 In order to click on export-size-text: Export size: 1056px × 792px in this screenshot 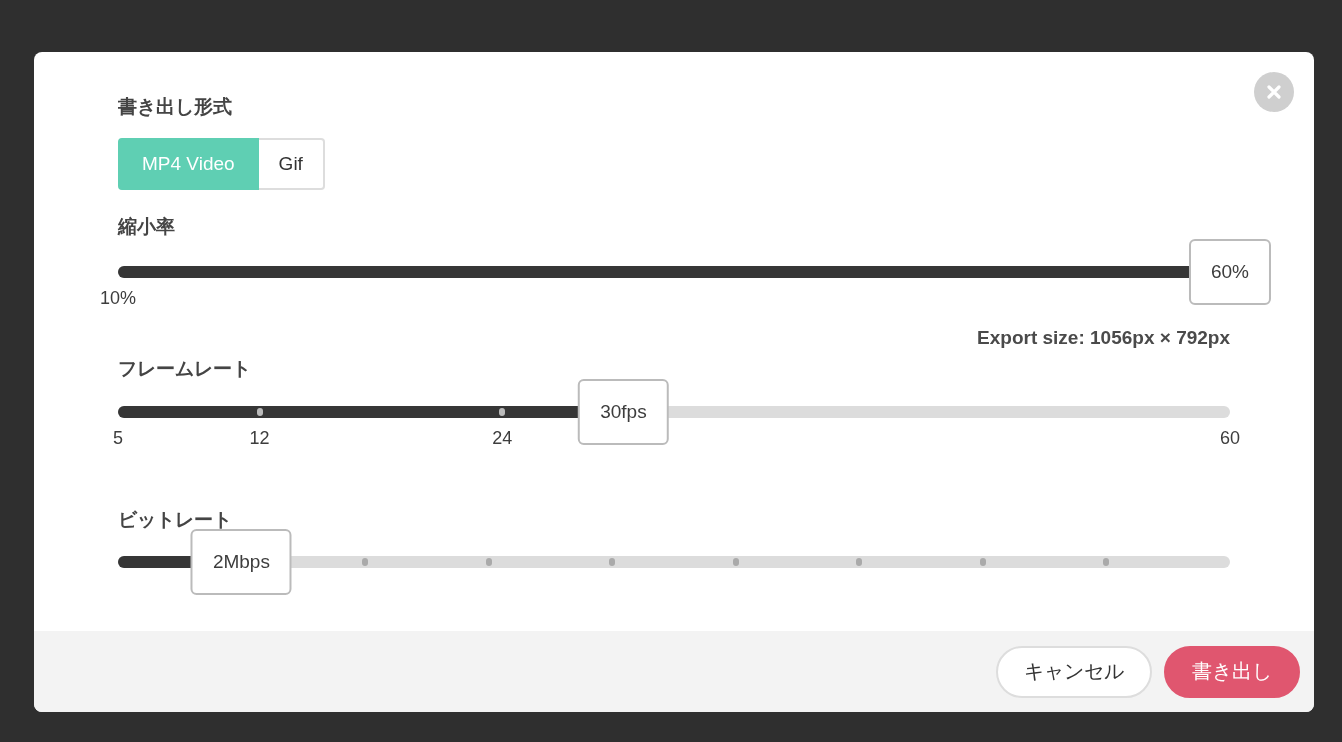, I will do `click(1103, 338)`.